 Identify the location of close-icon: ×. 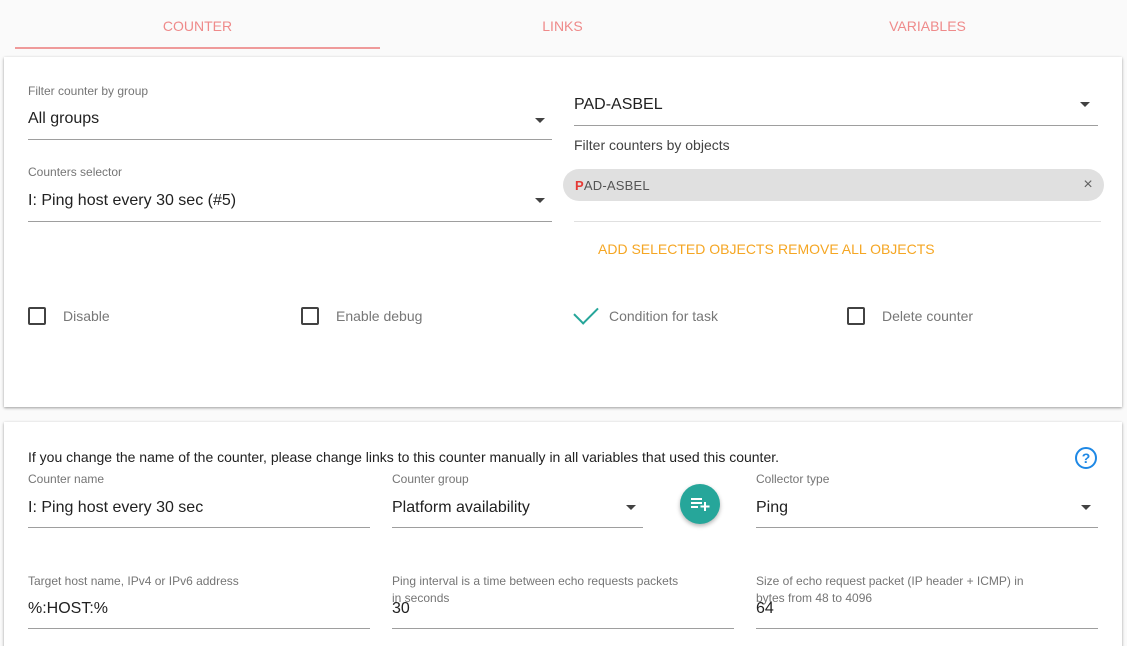
(1088, 185).